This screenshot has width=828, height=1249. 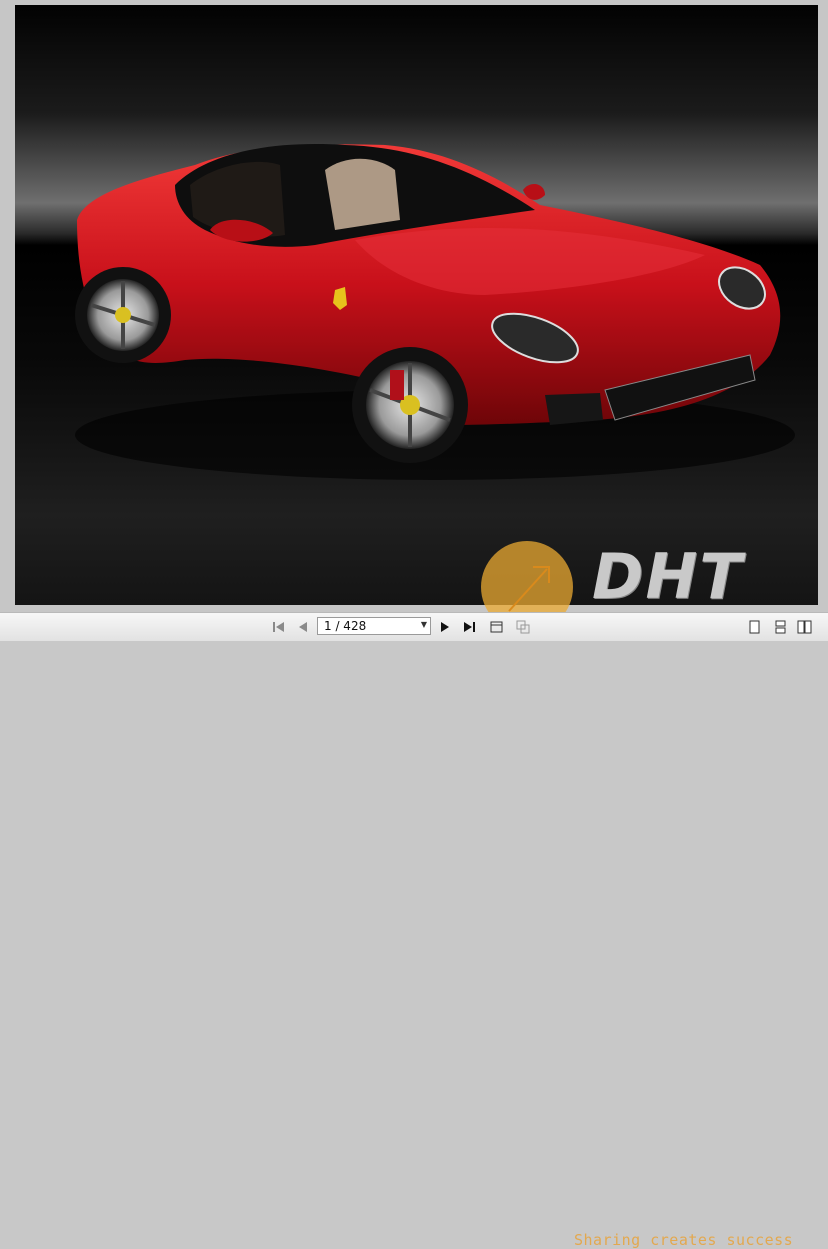 I want to click on last-page-icon, so click(x=469, y=627).